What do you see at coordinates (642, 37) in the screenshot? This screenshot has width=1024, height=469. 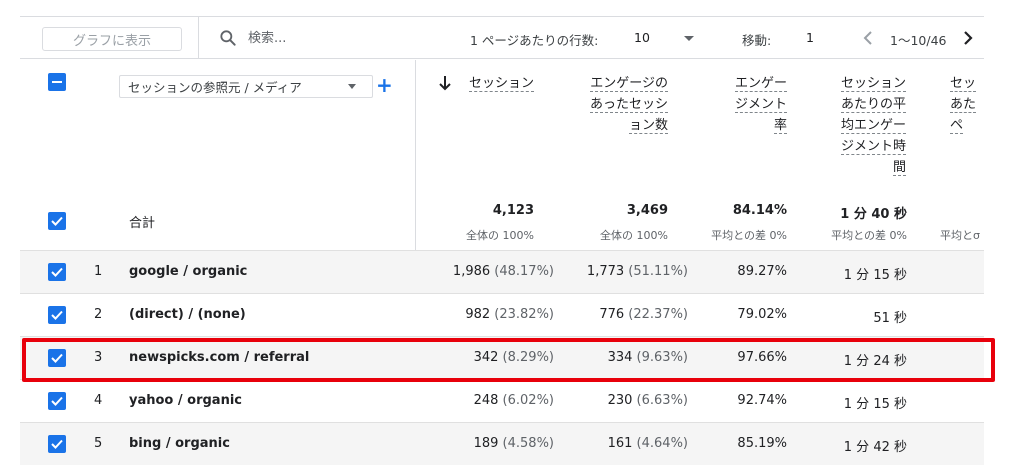 I see `rows-per-page-select: 10` at bounding box center [642, 37].